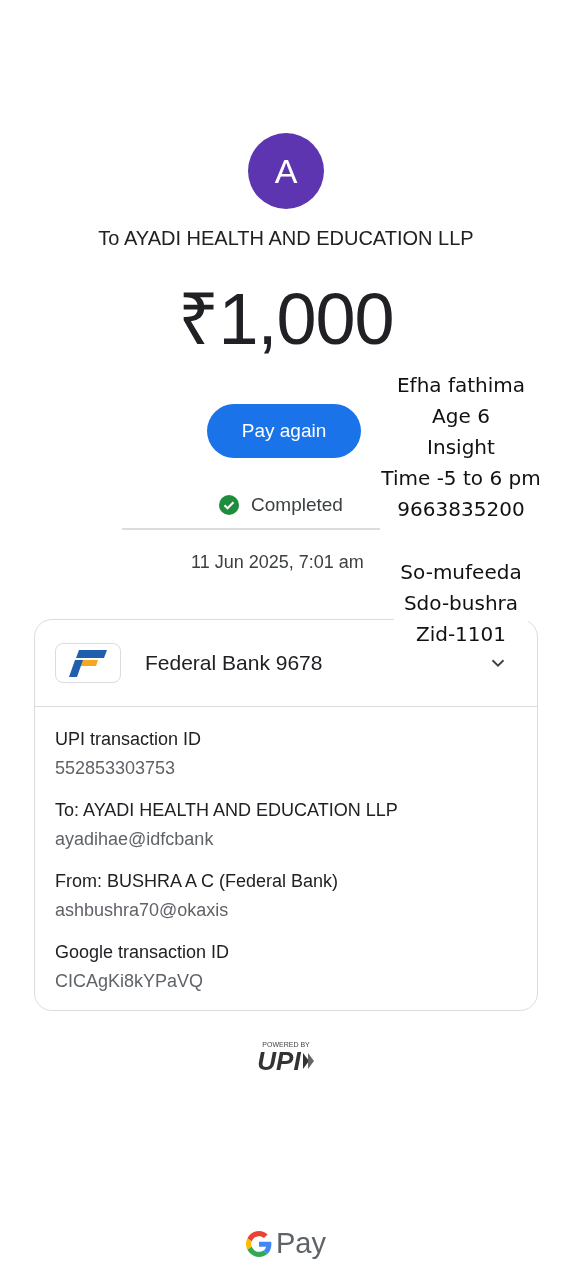 The image size is (572, 1280). What do you see at coordinates (301, 1243) in the screenshot?
I see `brand-word: Pay` at bounding box center [301, 1243].